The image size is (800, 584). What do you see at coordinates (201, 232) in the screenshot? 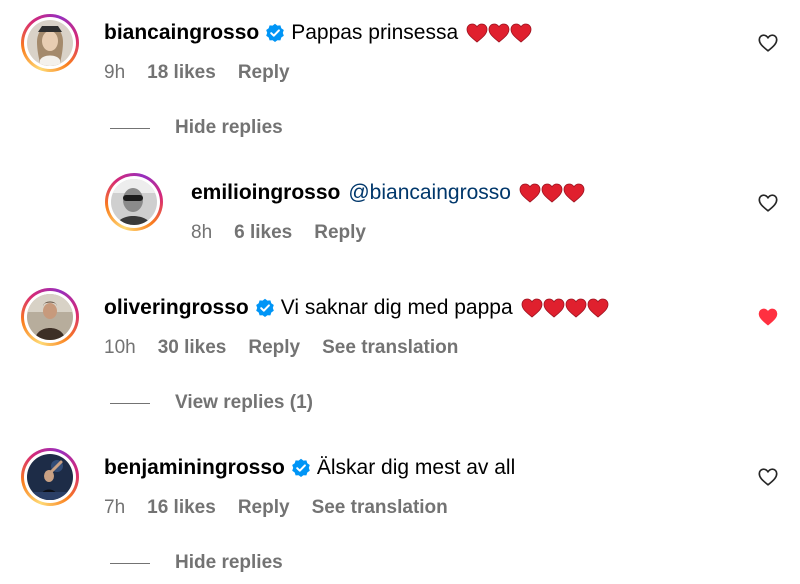
I see `timestamp: 8h` at bounding box center [201, 232].